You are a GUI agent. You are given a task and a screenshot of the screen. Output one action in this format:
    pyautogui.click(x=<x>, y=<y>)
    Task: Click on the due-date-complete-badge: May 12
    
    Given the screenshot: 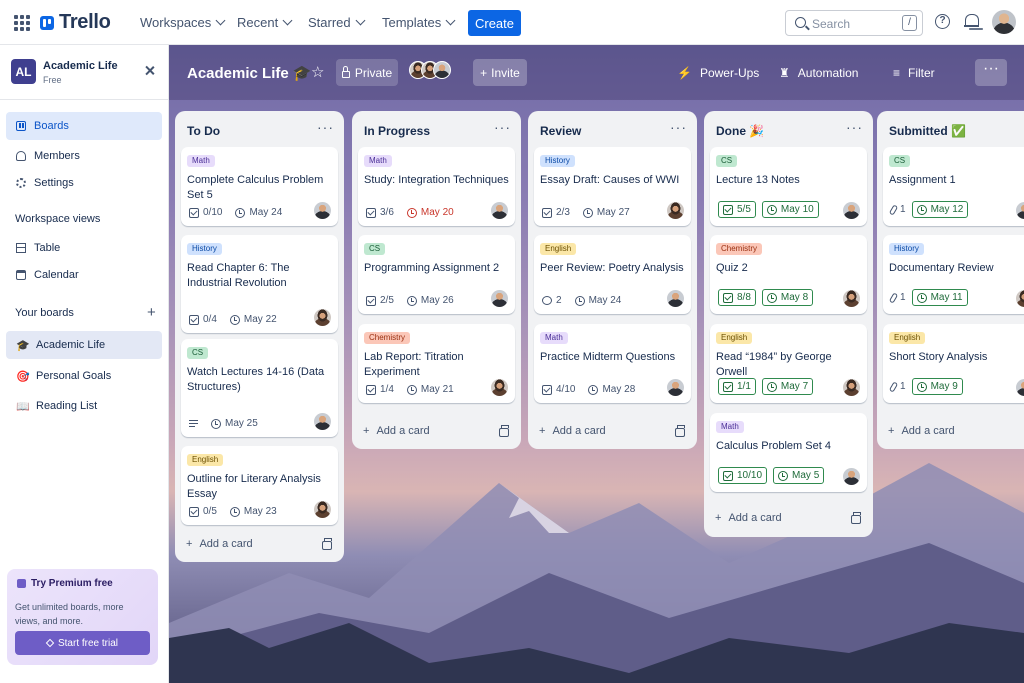 What is the action you would take?
    pyautogui.click(x=940, y=209)
    